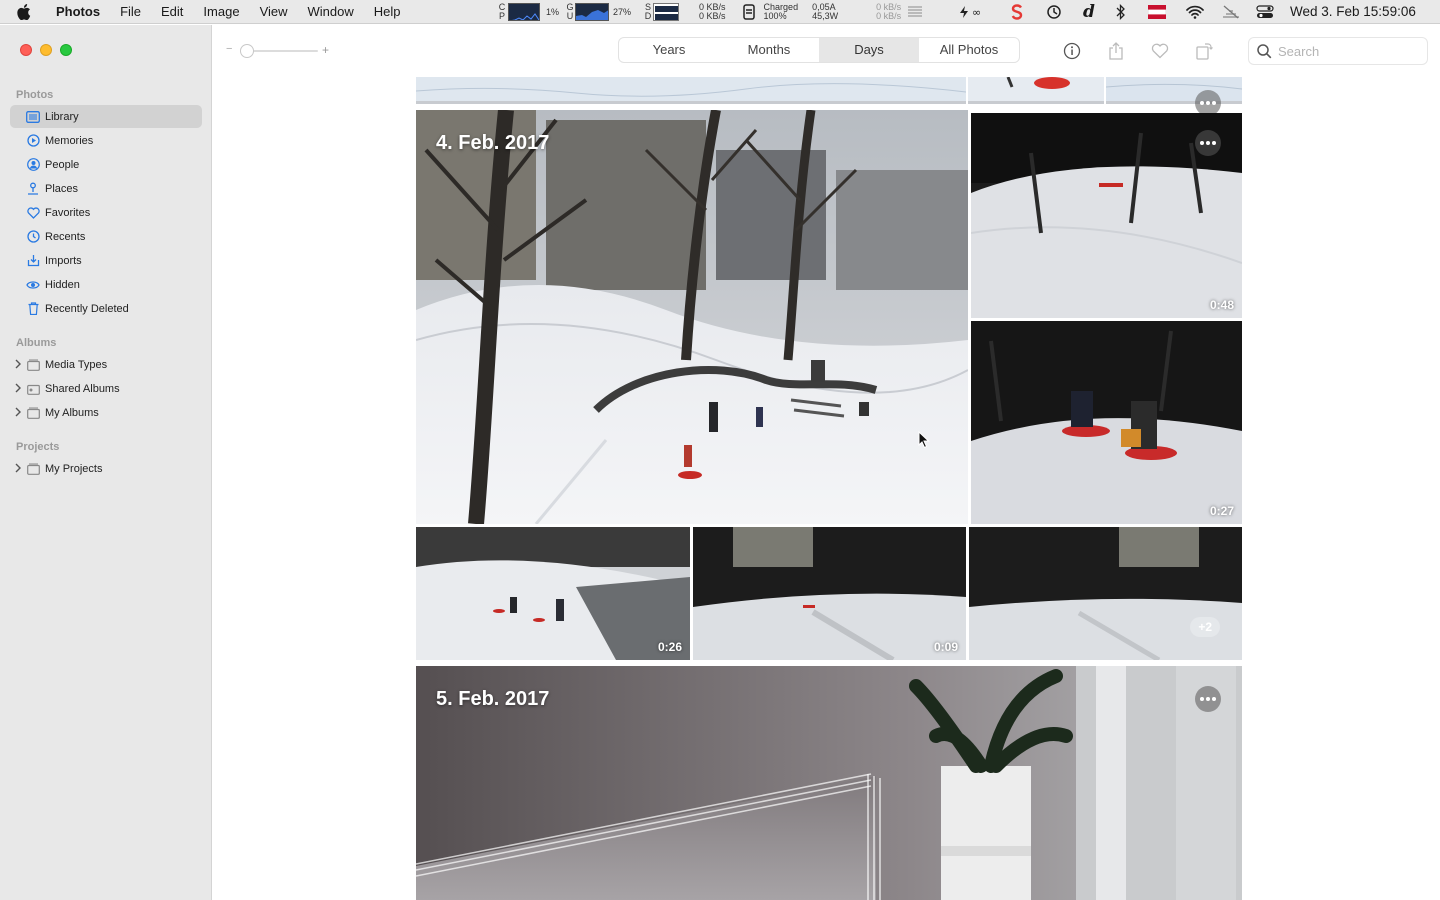  I want to click on sidebar-item-hidden: Hidden, so click(106, 284).